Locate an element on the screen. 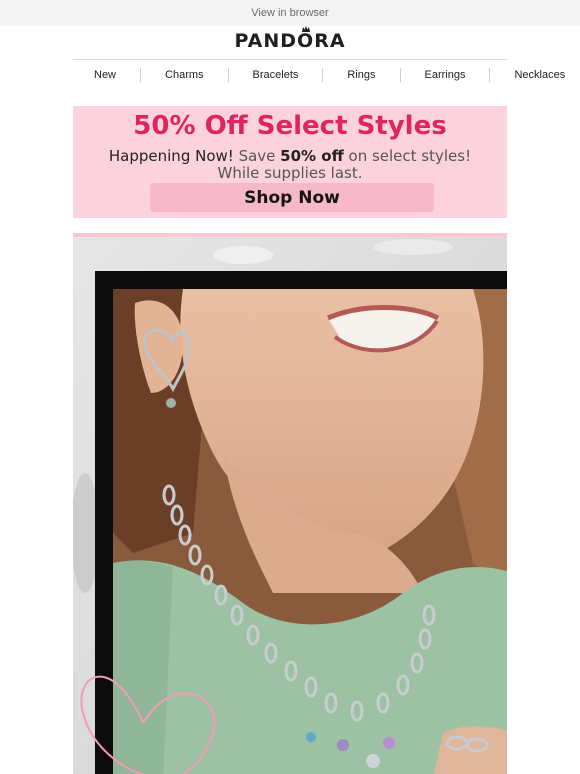 This screenshot has height=774, width=580. nav-item-new: New is located at coordinates (105, 75).